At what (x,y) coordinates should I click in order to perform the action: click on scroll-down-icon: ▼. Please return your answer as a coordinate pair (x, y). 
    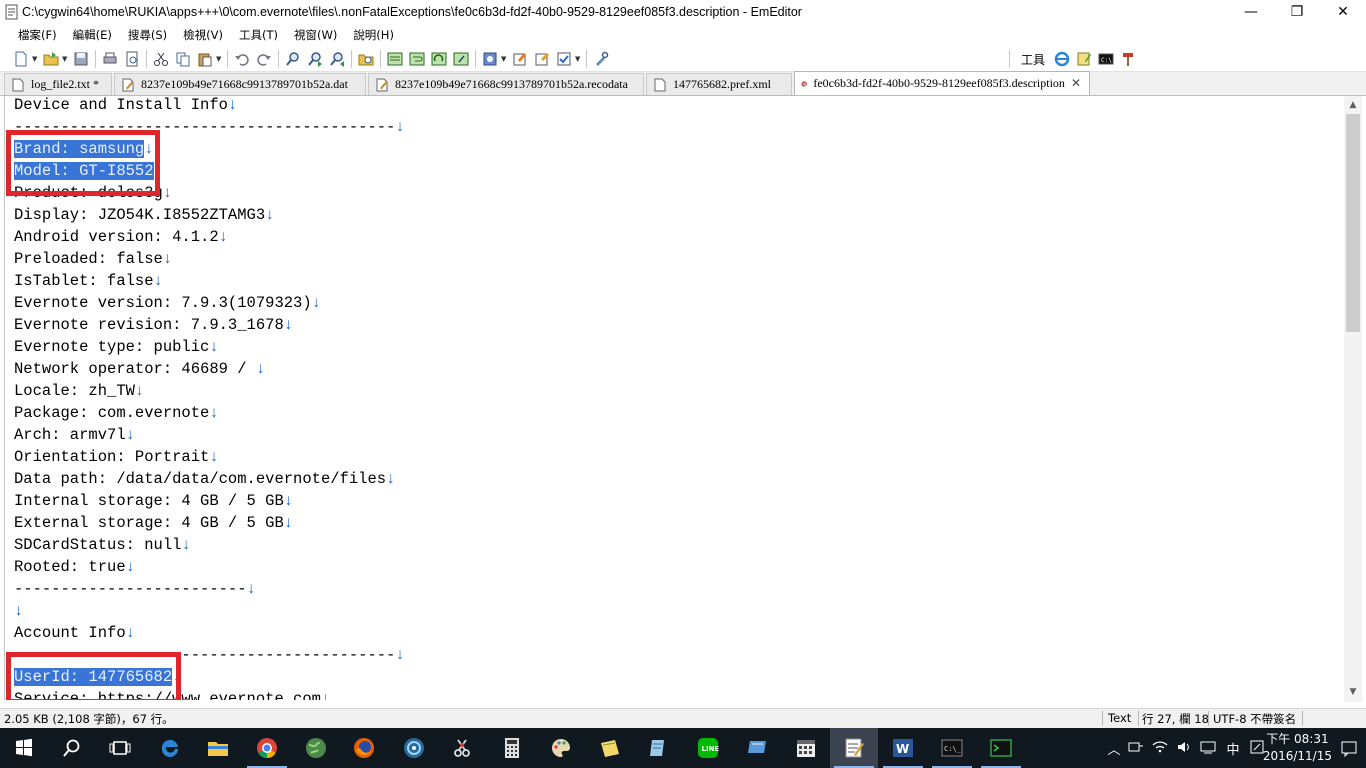
    Looking at the image, I should click on (1353, 692).